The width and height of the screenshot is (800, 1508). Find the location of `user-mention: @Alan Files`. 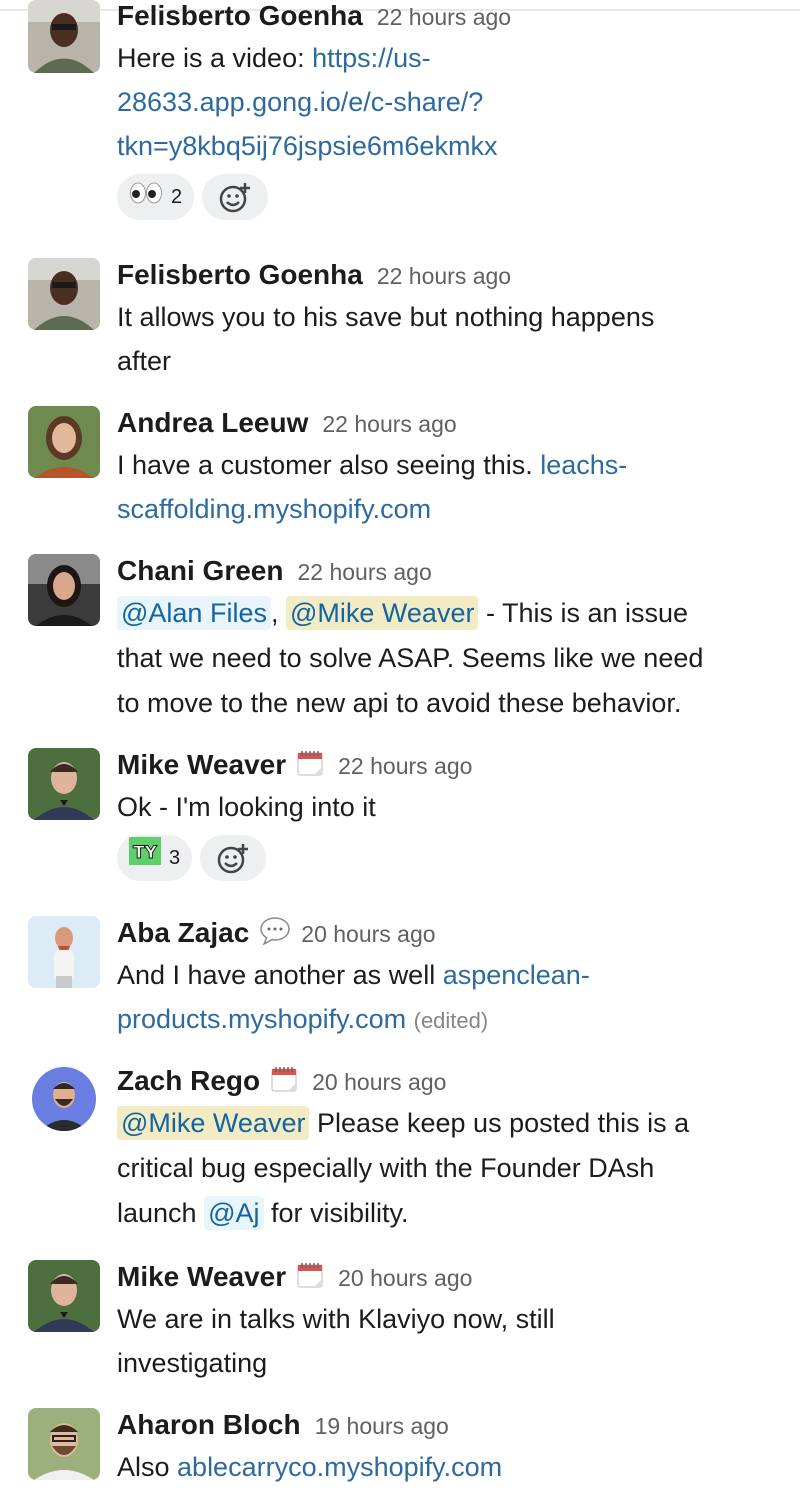

user-mention: @Alan Files is located at coordinates (194, 613).